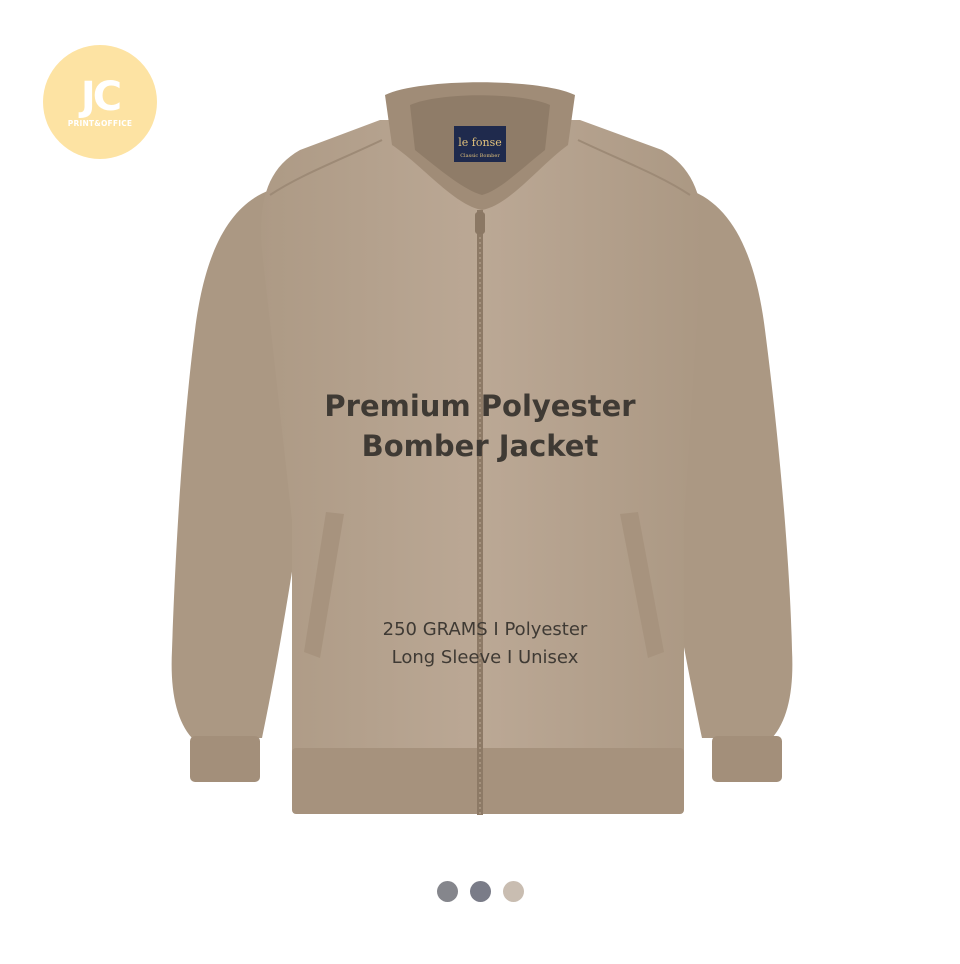 The image size is (960, 964). I want to click on garment-label-brand: le fonse, so click(479, 142).